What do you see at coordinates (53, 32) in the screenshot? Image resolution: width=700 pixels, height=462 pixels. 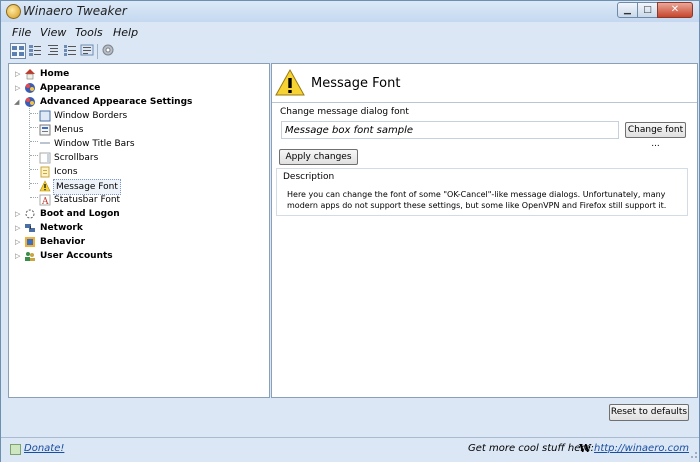 I see `menu-view: View` at bounding box center [53, 32].